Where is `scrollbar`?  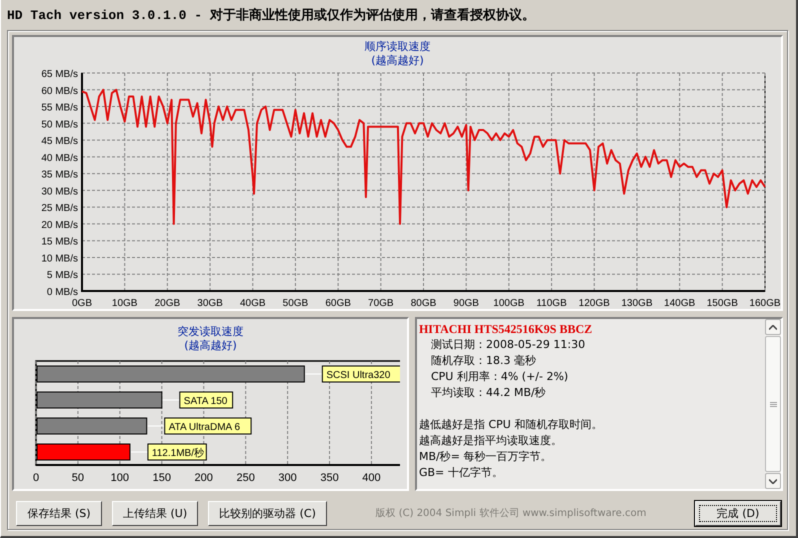 scrollbar is located at coordinates (773, 404).